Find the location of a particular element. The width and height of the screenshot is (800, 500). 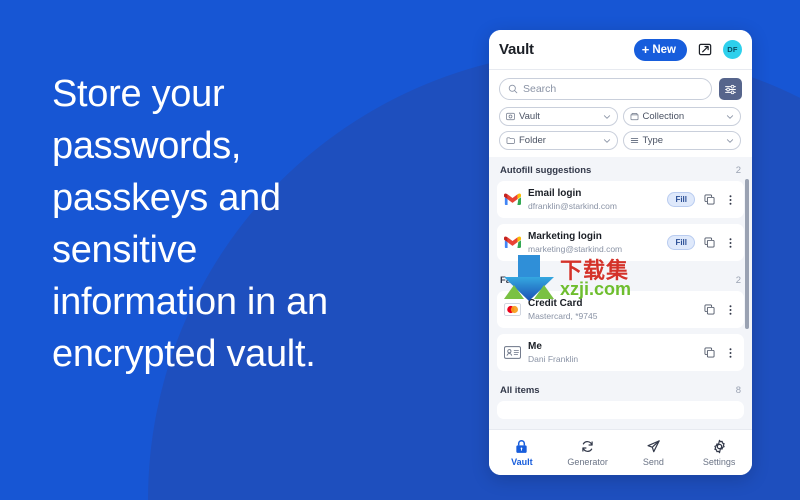

section-title: Autofill suggestions is located at coordinates (546, 170).